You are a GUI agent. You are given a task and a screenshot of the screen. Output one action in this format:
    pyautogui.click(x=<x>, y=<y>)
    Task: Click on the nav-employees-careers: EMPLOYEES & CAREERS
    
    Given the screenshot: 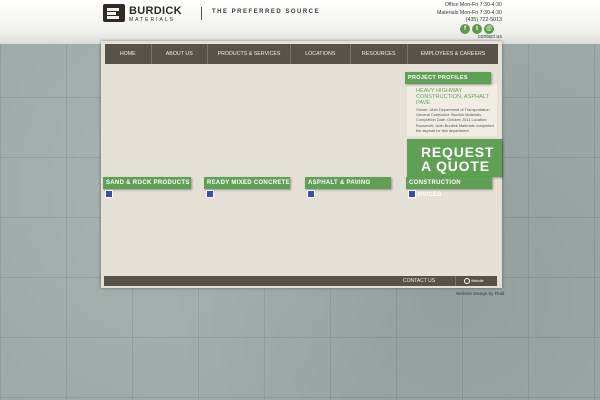 What is the action you would take?
    pyautogui.click(x=453, y=54)
    